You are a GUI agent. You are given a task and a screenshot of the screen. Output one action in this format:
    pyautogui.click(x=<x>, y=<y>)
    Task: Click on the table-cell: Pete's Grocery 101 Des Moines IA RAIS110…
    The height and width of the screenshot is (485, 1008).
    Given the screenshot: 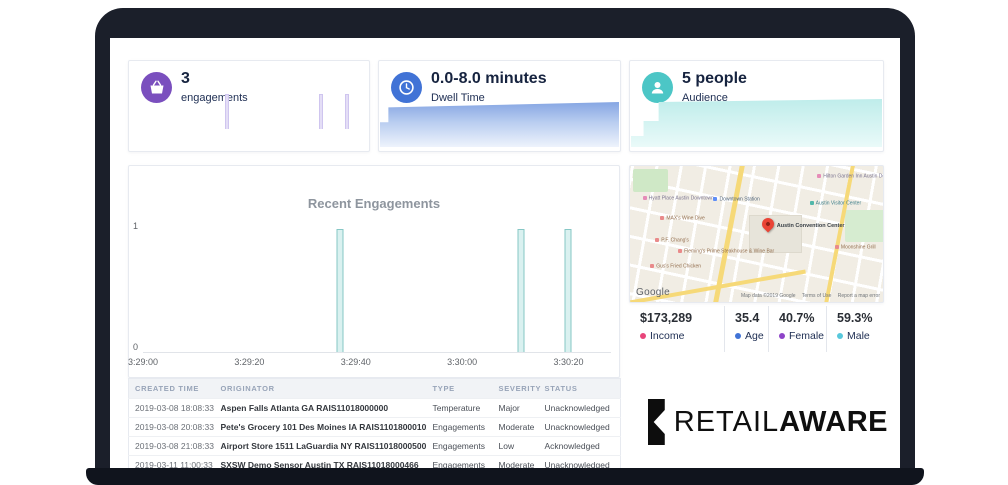 What is the action you would take?
    pyautogui.click(x=320, y=427)
    